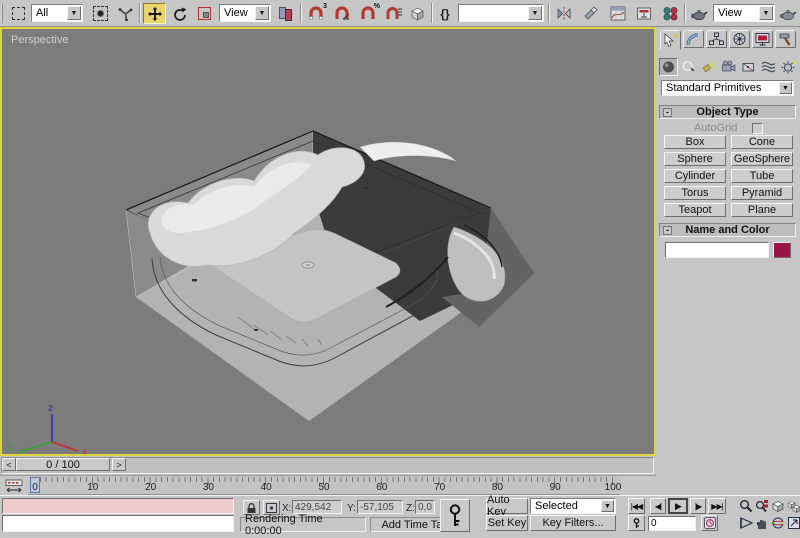 This screenshot has width=800, height=538. What do you see at coordinates (507, 523) in the screenshot?
I see `set-key-button: Set Key` at bounding box center [507, 523].